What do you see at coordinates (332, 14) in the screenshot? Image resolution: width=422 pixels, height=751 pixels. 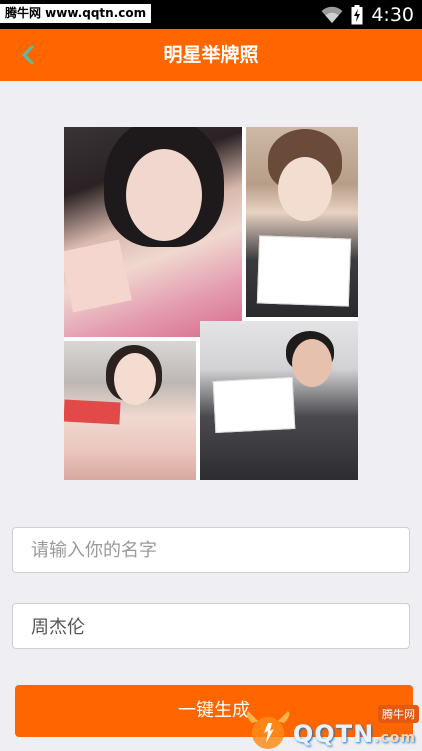 I see `wifi-icon` at bounding box center [332, 14].